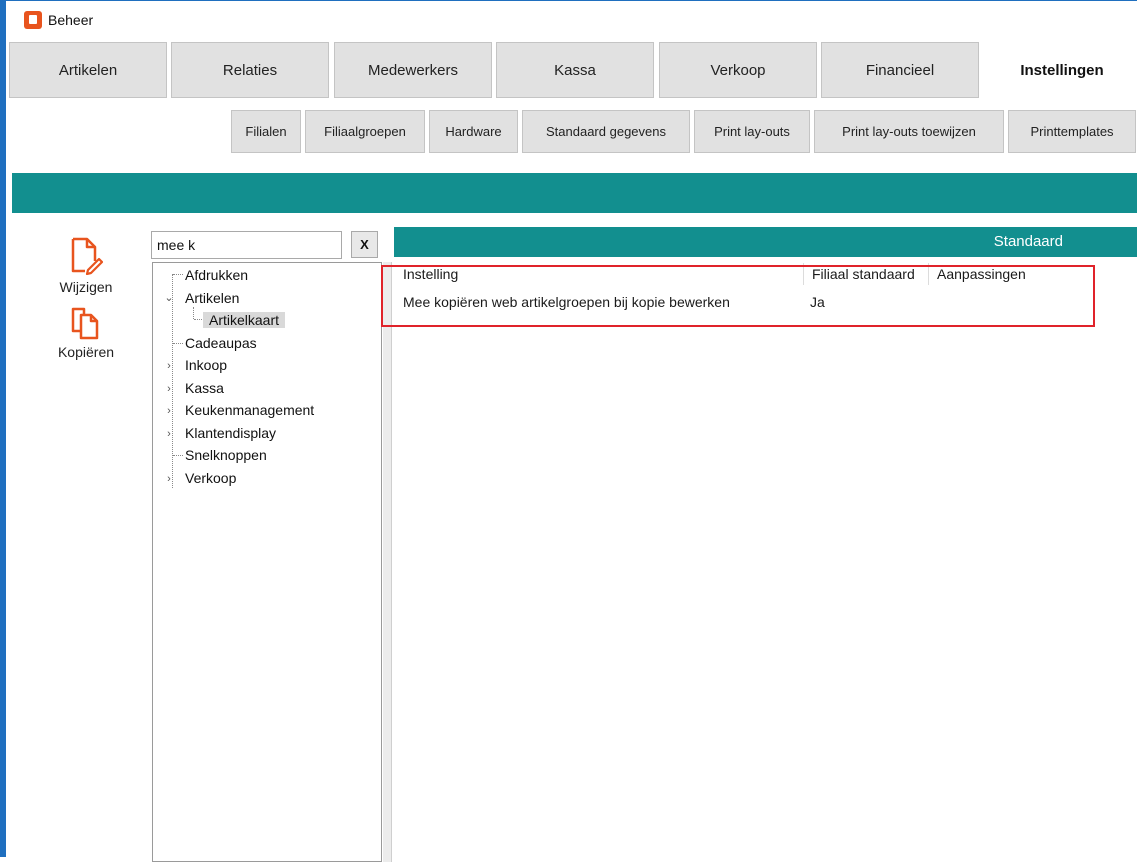 The width and height of the screenshot is (1137, 862). I want to click on cell-branch-default: Ja, so click(817, 302).